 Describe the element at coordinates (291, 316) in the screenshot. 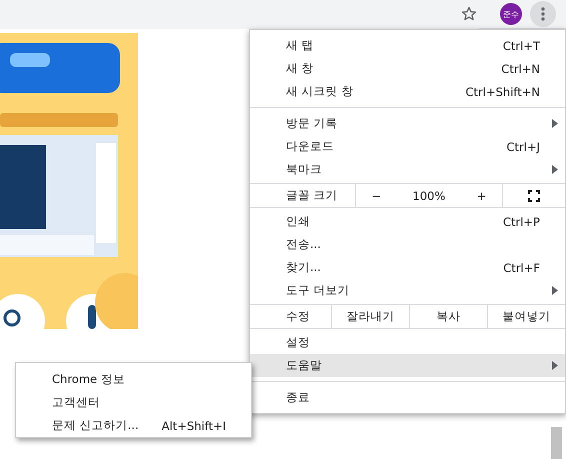

I see `menu-label: 수정` at that location.